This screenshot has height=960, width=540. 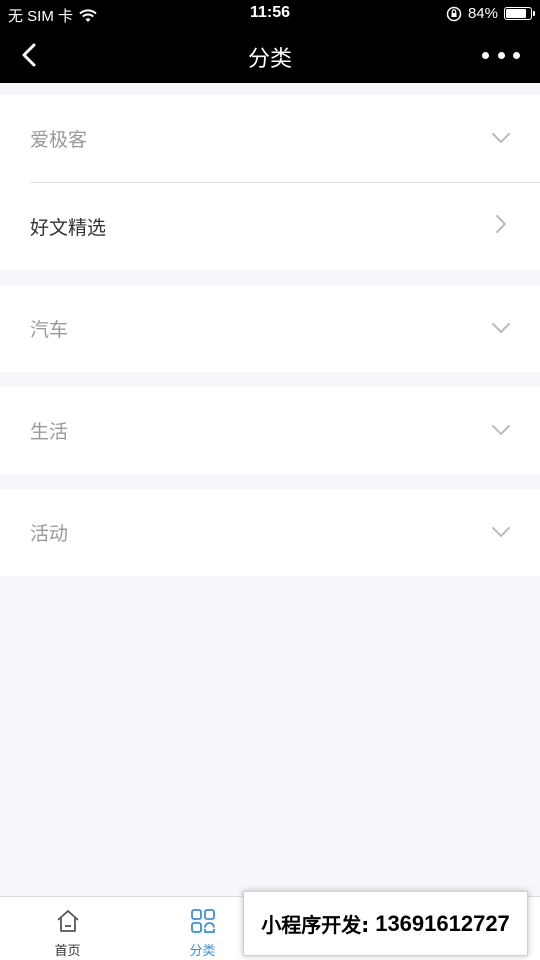 What do you see at coordinates (501, 224) in the screenshot?
I see `chevron-right-icon` at bounding box center [501, 224].